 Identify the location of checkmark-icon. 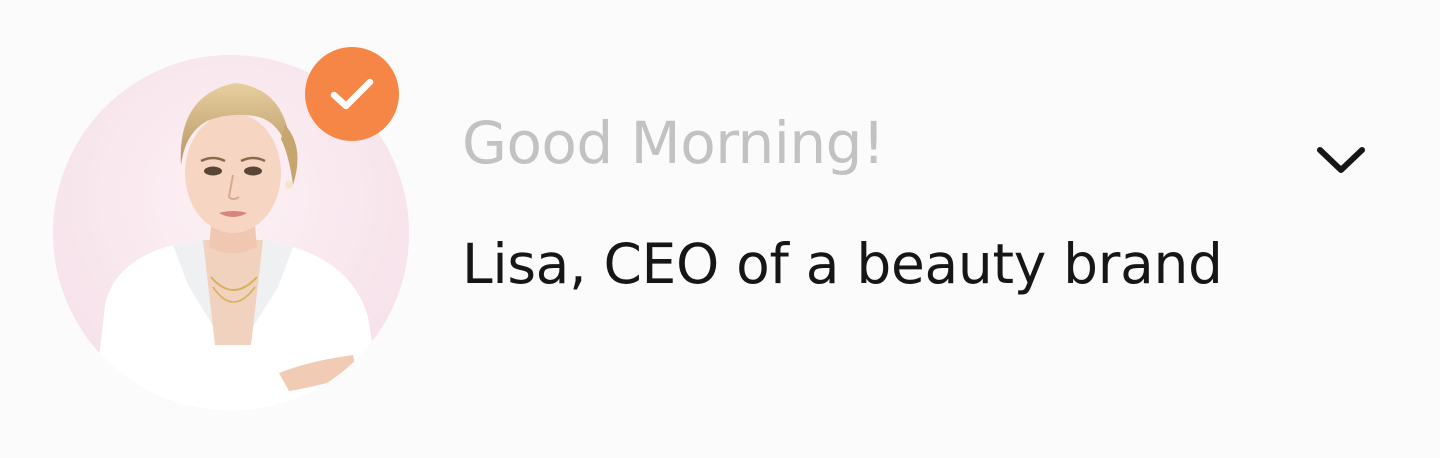
(352, 94).